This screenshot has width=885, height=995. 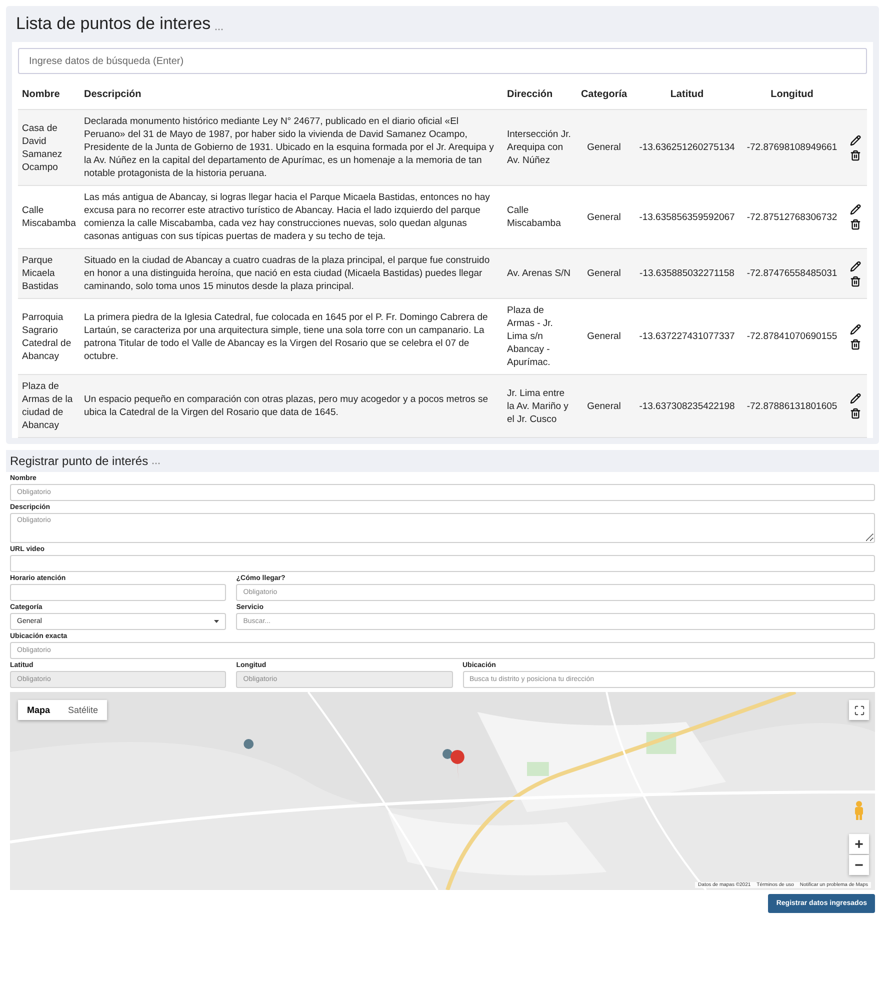 I want to click on caret-icon, so click(x=217, y=621).